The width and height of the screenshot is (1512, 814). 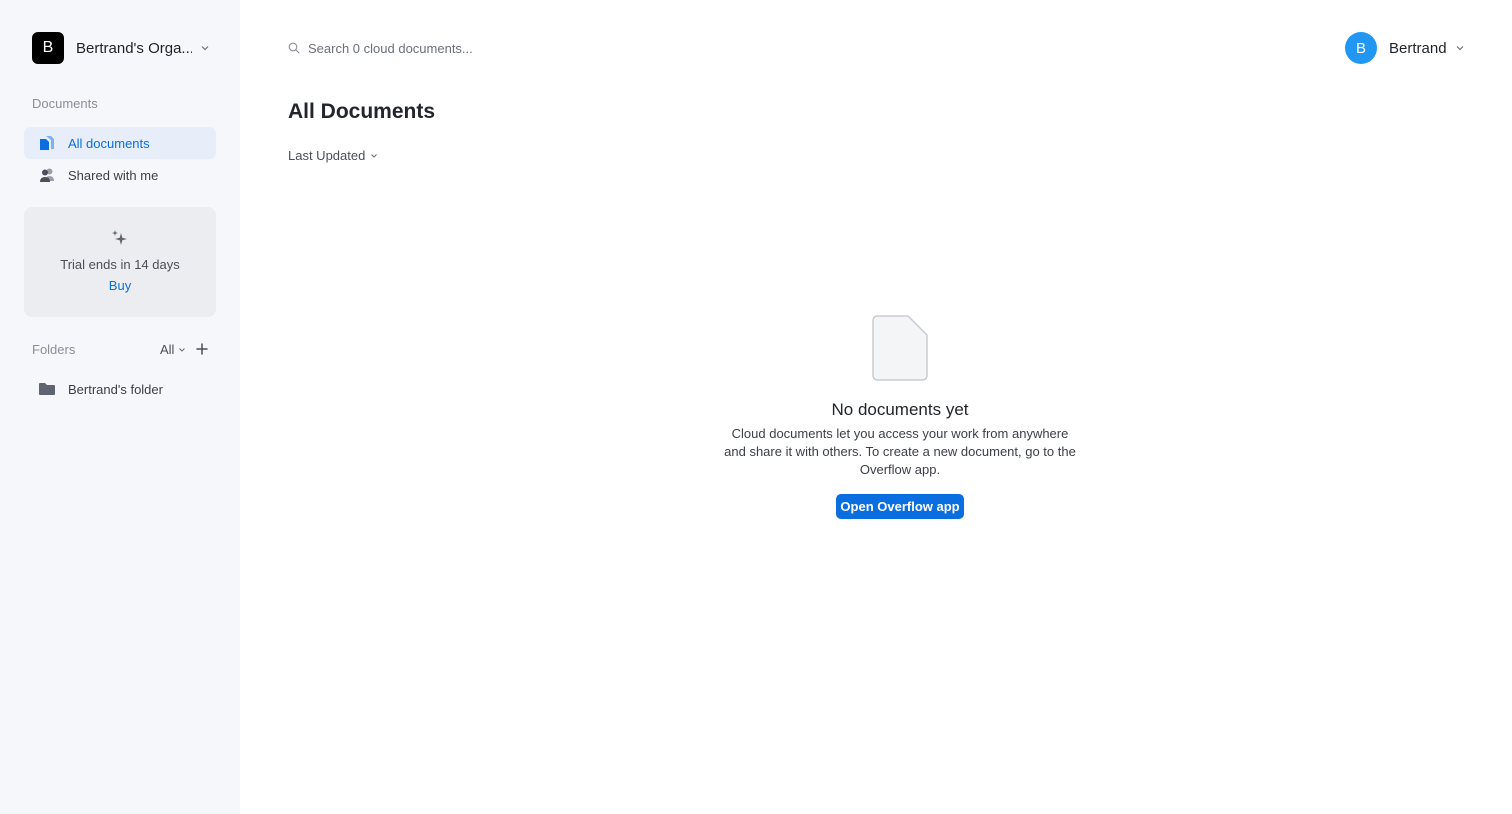 I want to click on trial-status-text: Trial ends in 14 days, so click(x=120, y=264).